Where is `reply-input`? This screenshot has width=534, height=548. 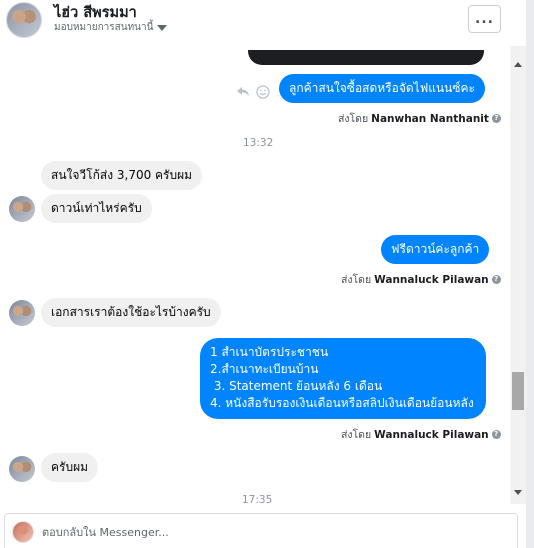
reply-input is located at coordinates (242, 532).